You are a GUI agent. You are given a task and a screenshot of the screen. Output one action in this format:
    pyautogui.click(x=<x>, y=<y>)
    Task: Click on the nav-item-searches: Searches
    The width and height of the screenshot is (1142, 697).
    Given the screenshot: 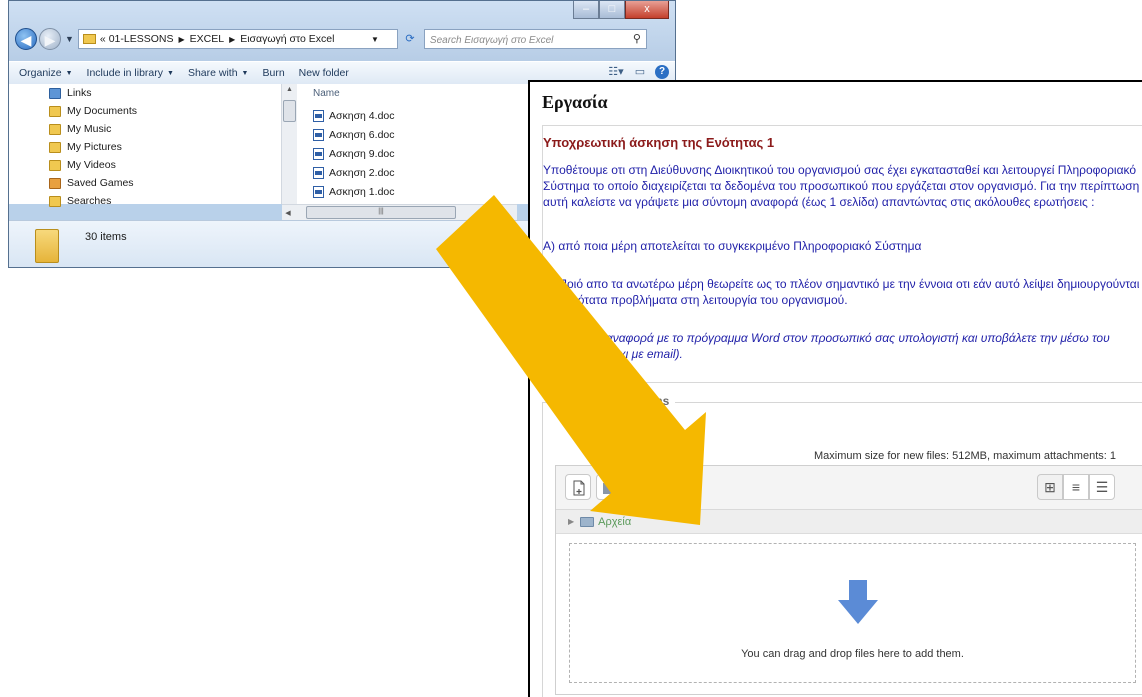 What is the action you would take?
    pyautogui.click(x=145, y=201)
    